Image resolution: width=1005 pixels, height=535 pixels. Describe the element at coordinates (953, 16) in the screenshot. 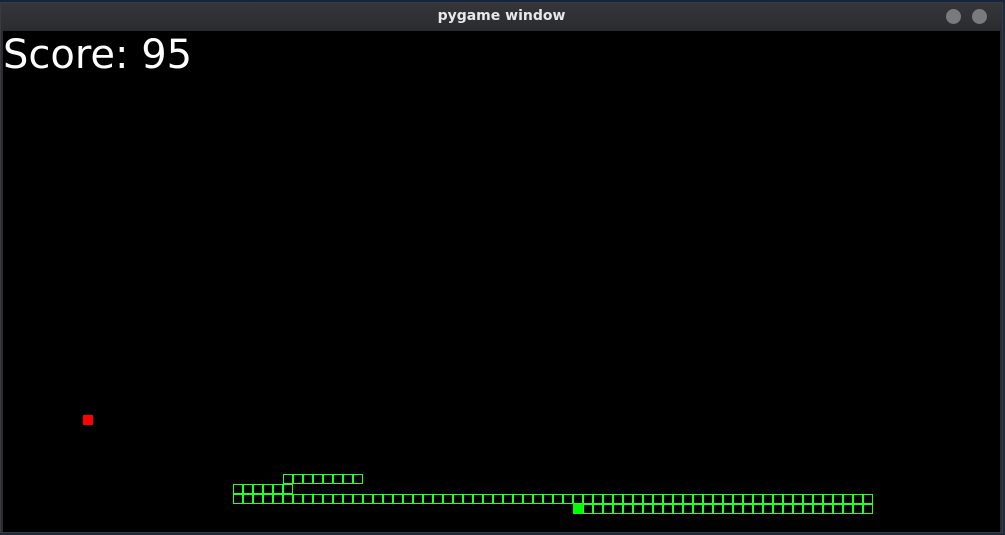

I see `minimize-button` at that location.